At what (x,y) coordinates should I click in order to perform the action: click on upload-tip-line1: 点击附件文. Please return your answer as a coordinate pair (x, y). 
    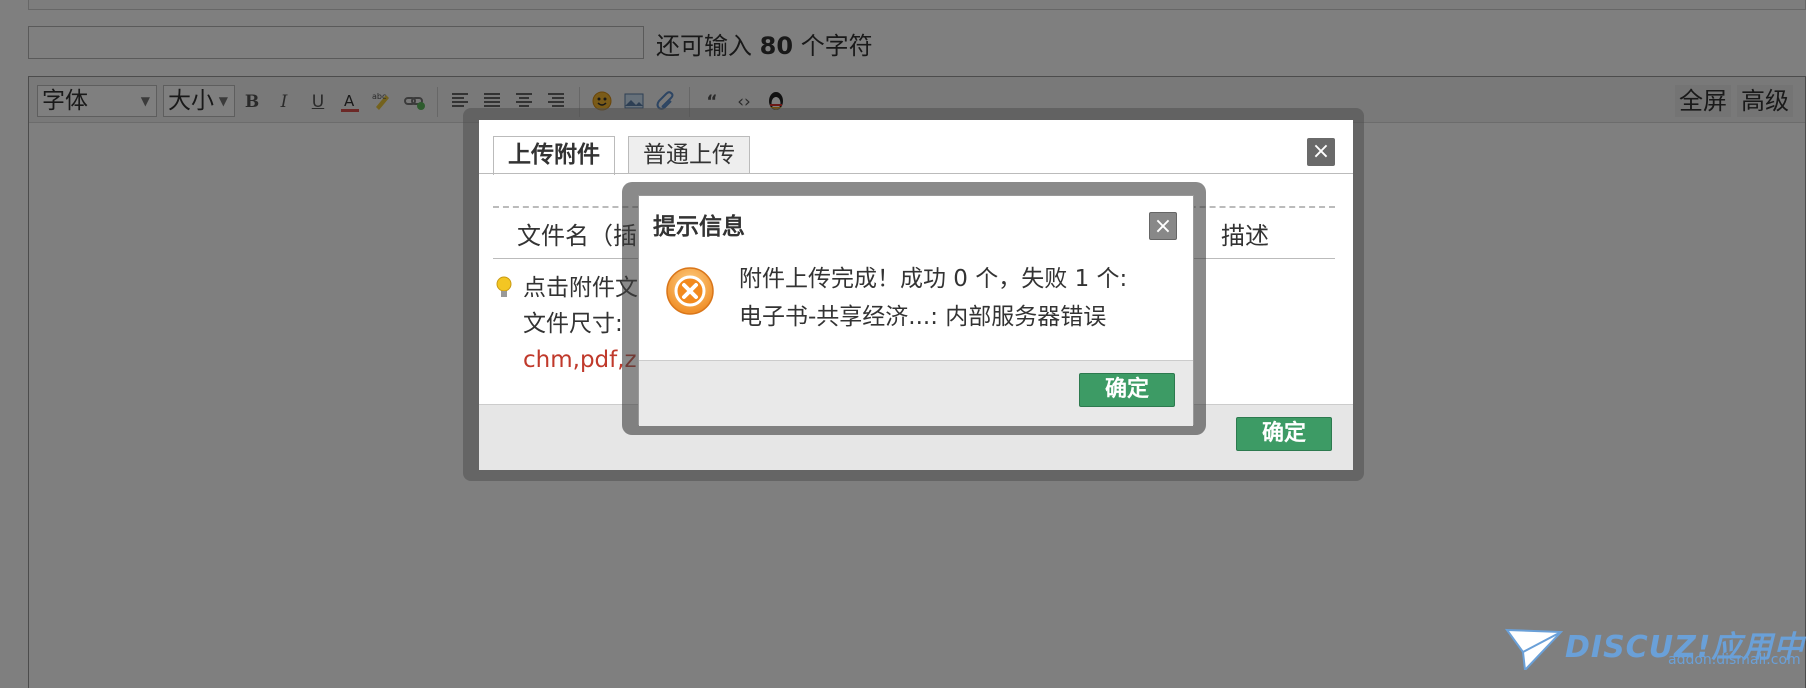
    Looking at the image, I should click on (580, 288).